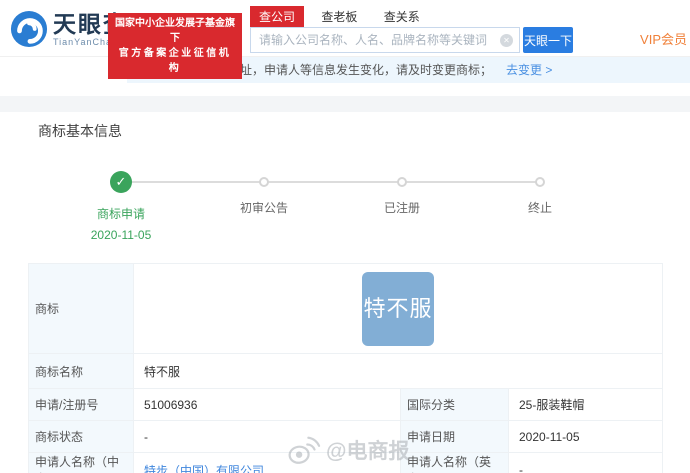 The width and height of the screenshot is (690, 473). Describe the element at coordinates (80, 131) in the screenshot. I see `section-title: 商标基本信息` at that location.